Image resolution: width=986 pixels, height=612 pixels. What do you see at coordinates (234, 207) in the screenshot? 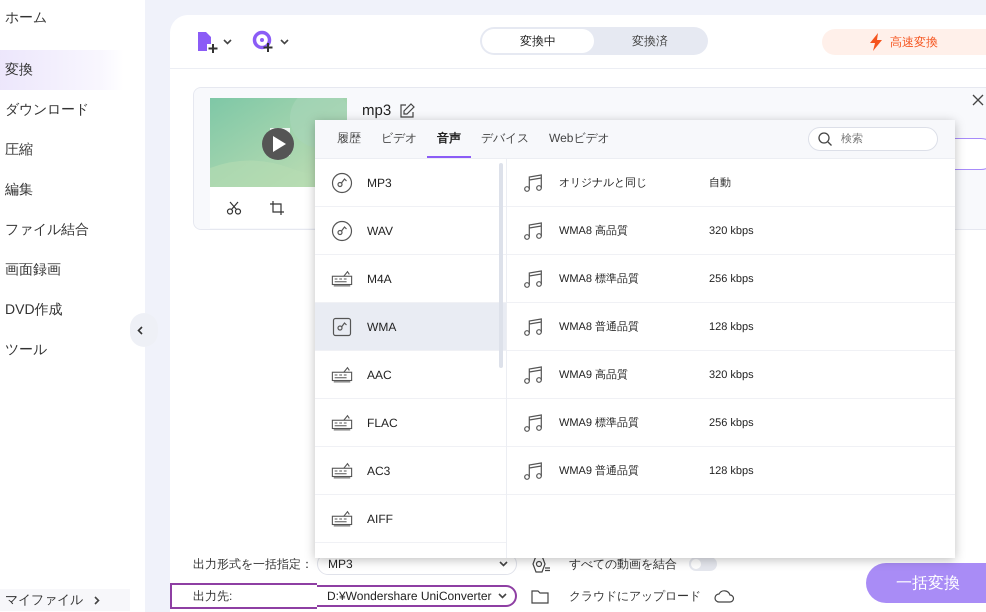
I see `scissors-icon` at bounding box center [234, 207].